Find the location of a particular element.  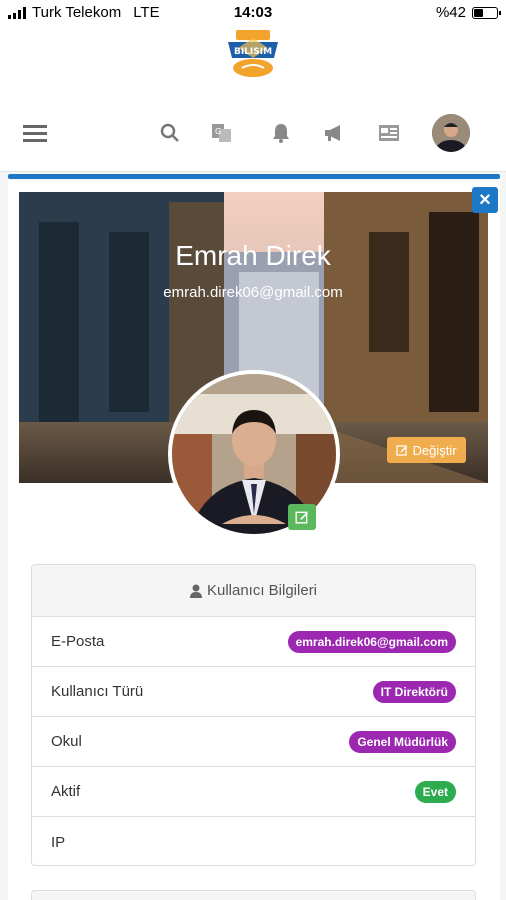

info-row-school: Okul Genel Müdürlük is located at coordinates (253, 742).